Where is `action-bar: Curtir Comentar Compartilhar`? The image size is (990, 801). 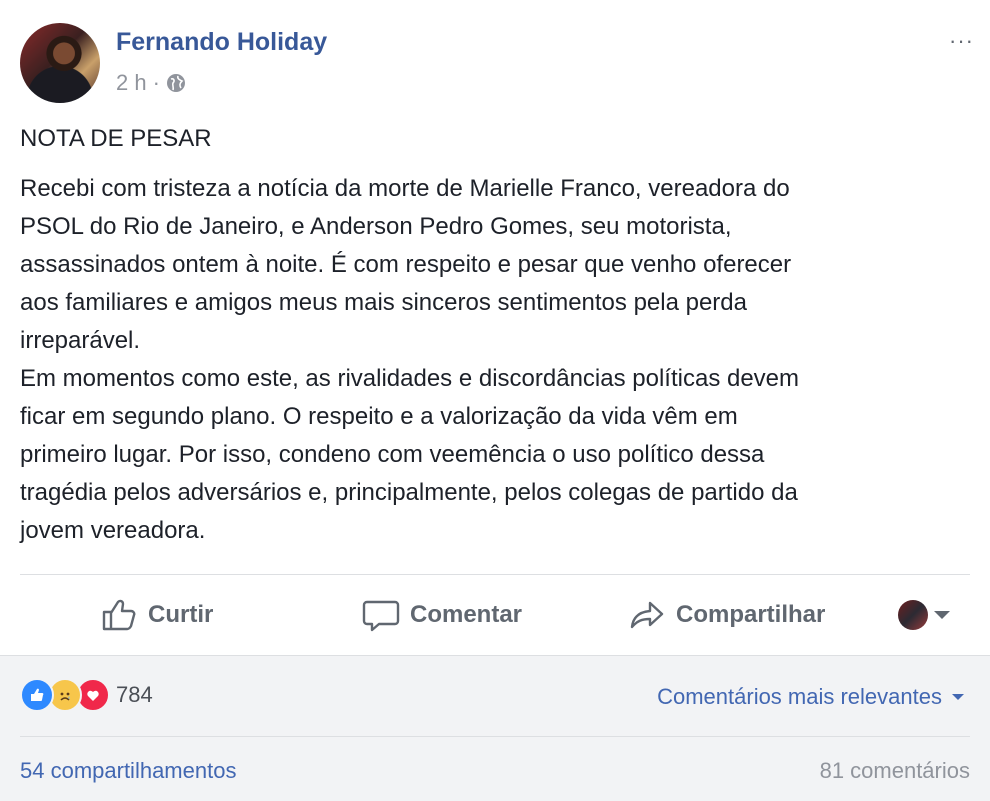
action-bar: Curtir Comentar Compartilhar is located at coordinates (495, 615).